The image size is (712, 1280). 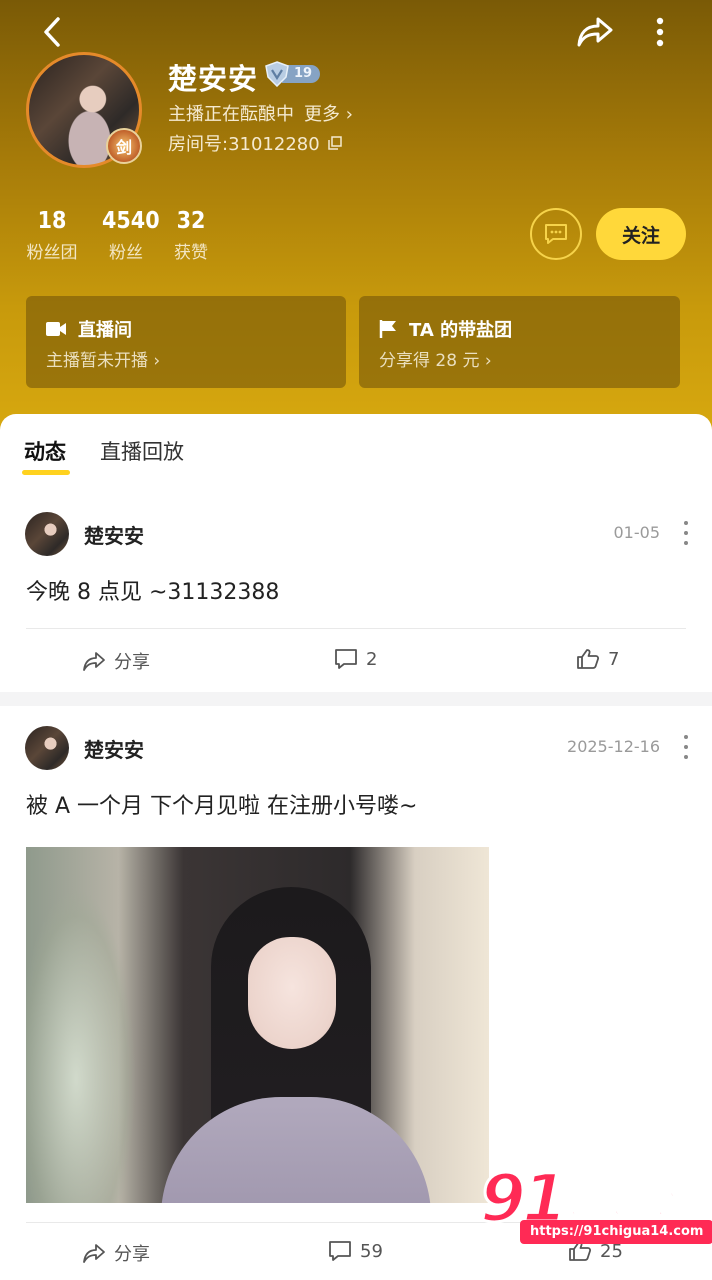 I want to click on stat-label: 粉丝团, so click(x=52, y=253).